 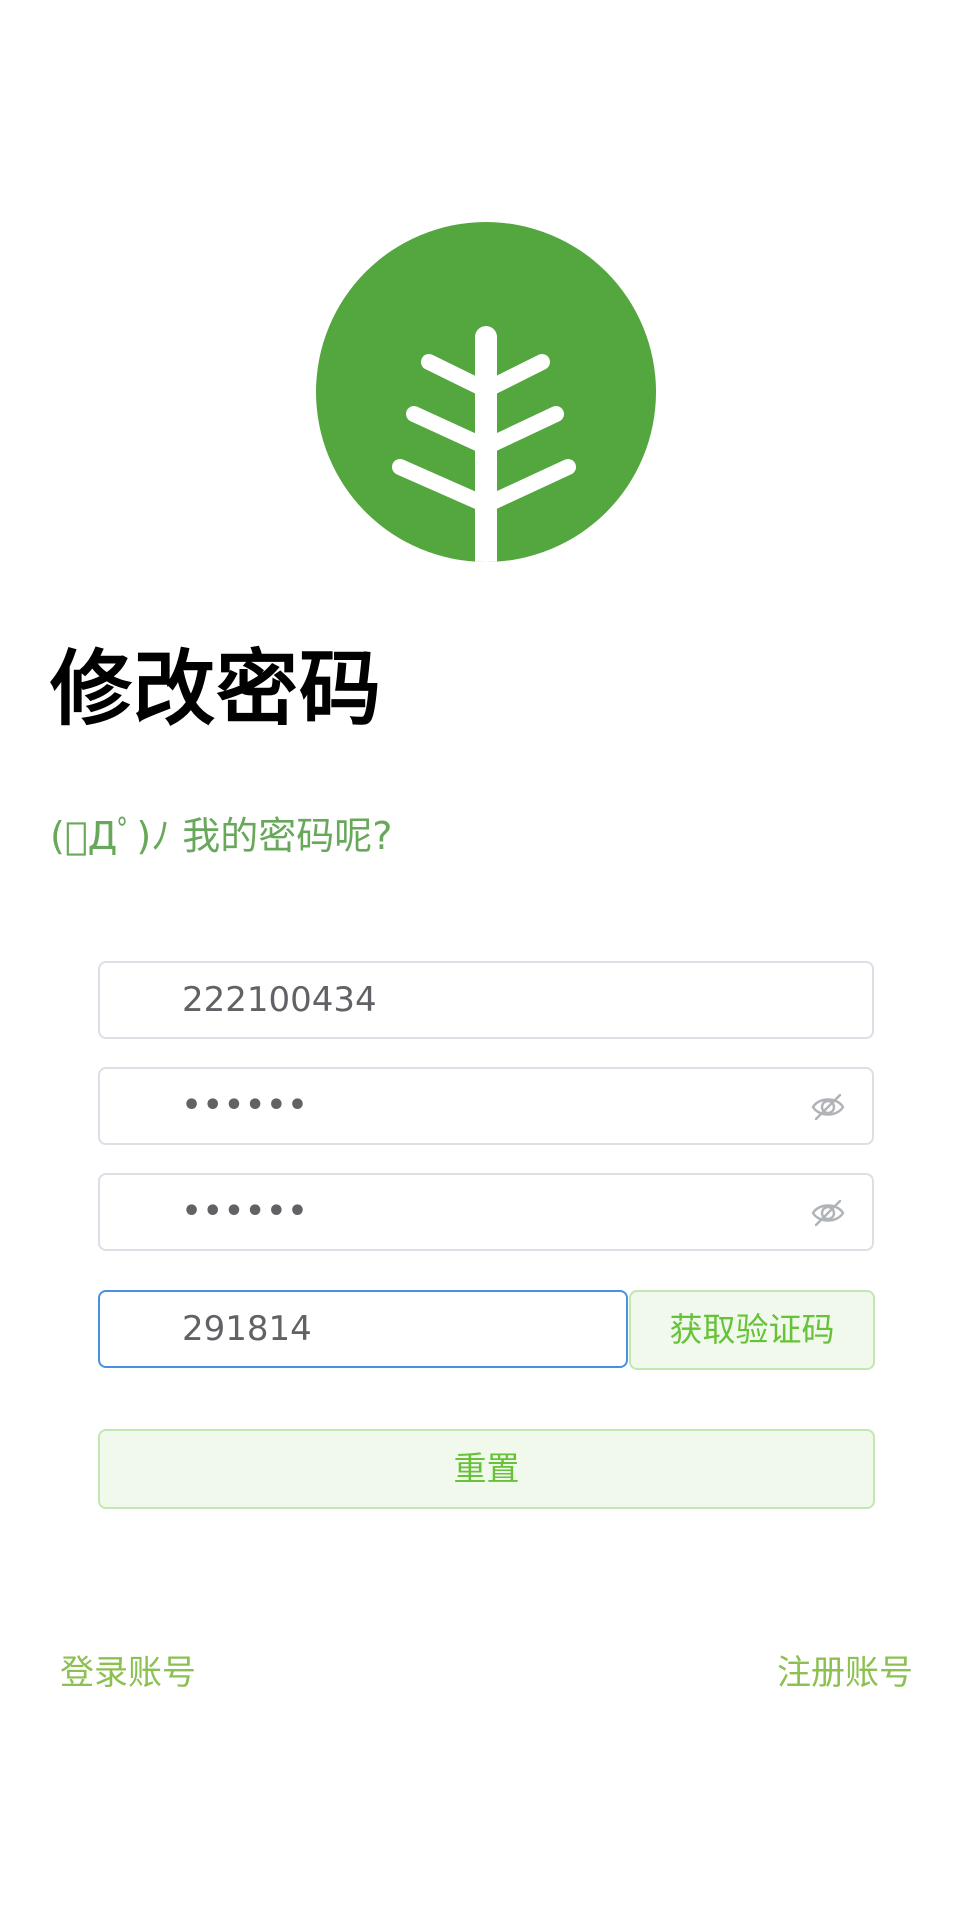 I want to click on get-code-button: 获取验证码, so click(x=752, y=1330).